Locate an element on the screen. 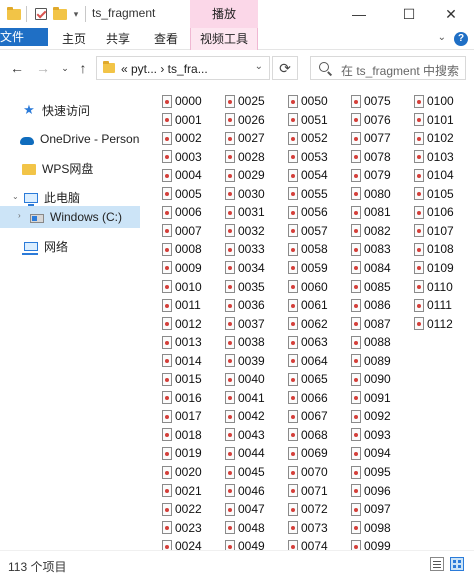 Image resolution: width=474 pixels, height=576 pixels. file-item: 0041 is located at coordinates (245, 398).